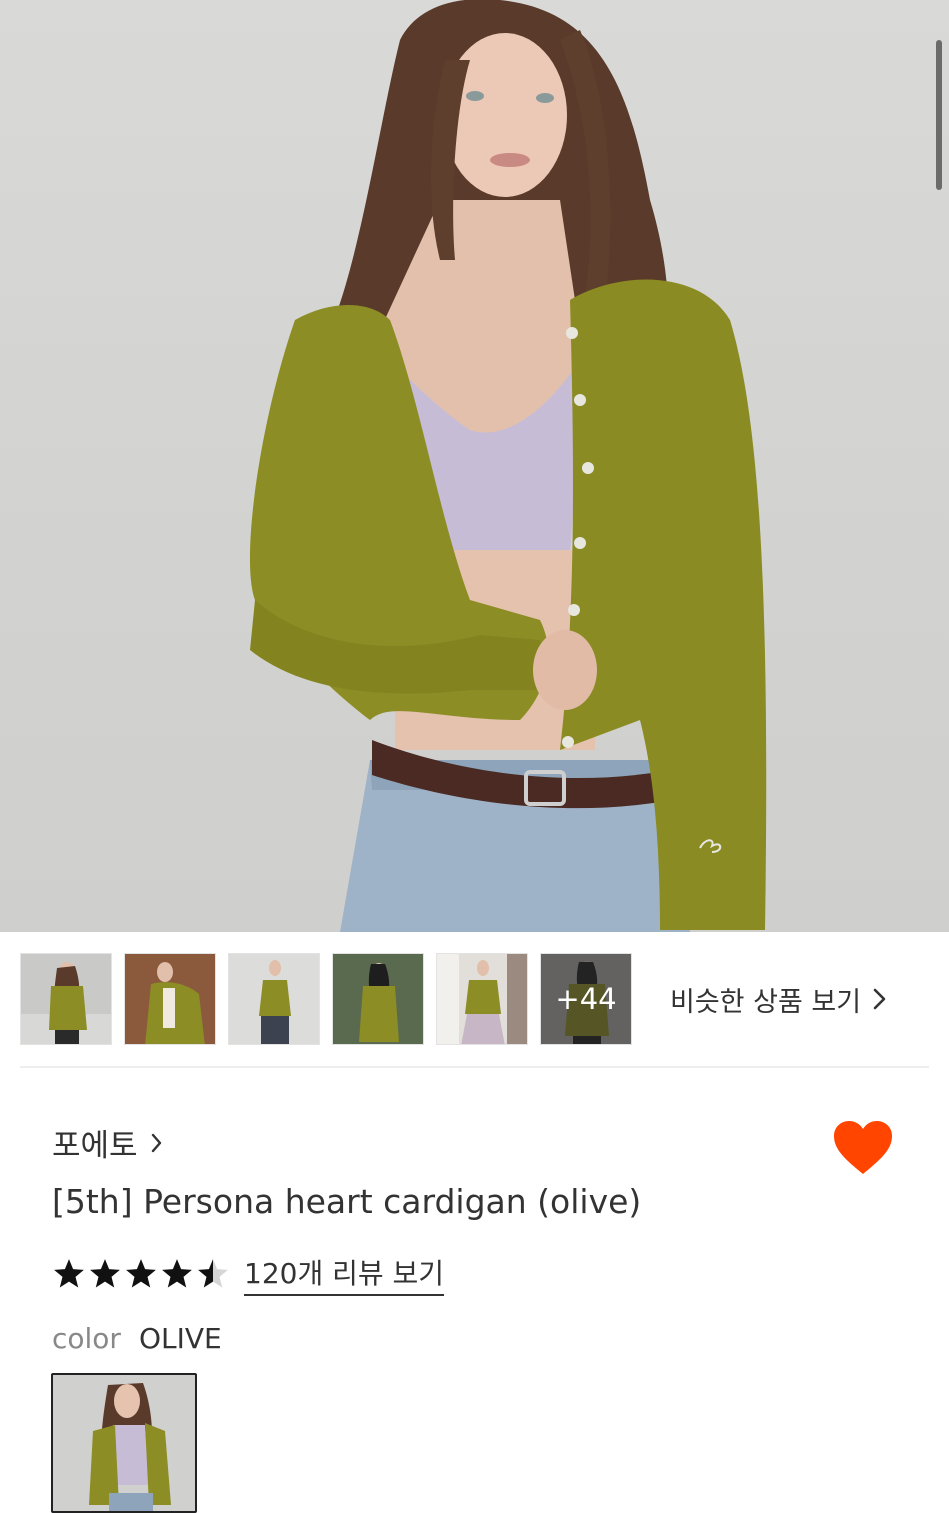 The height and width of the screenshot is (1513, 949). What do you see at coordinates (766, 1002) in the screenshot?
I see `similar-products-label: 비슷한 상품 보기` at bounding box center [766, 1002].